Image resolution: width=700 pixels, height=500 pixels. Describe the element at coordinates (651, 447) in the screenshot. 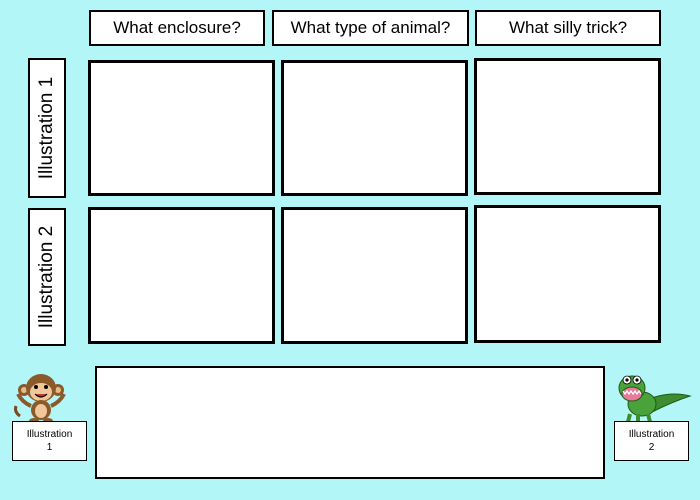

I see `label-illustration-2-line2: 2` at that location.